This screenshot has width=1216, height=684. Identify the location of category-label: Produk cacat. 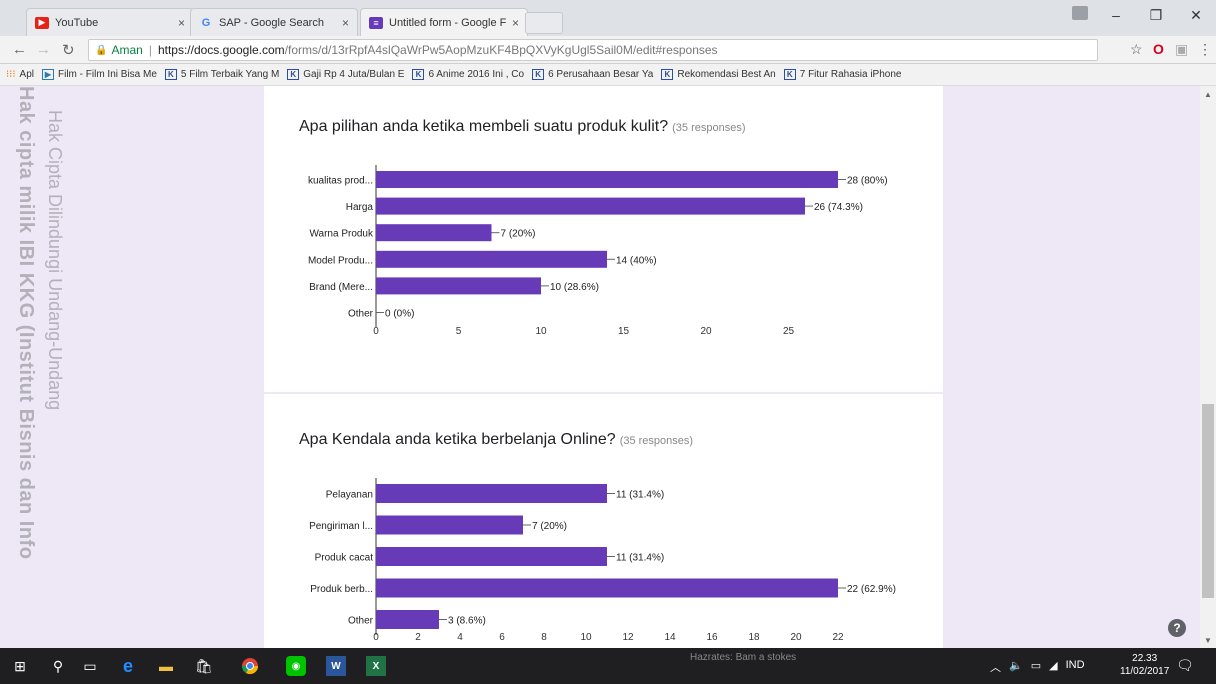
(344, 558).